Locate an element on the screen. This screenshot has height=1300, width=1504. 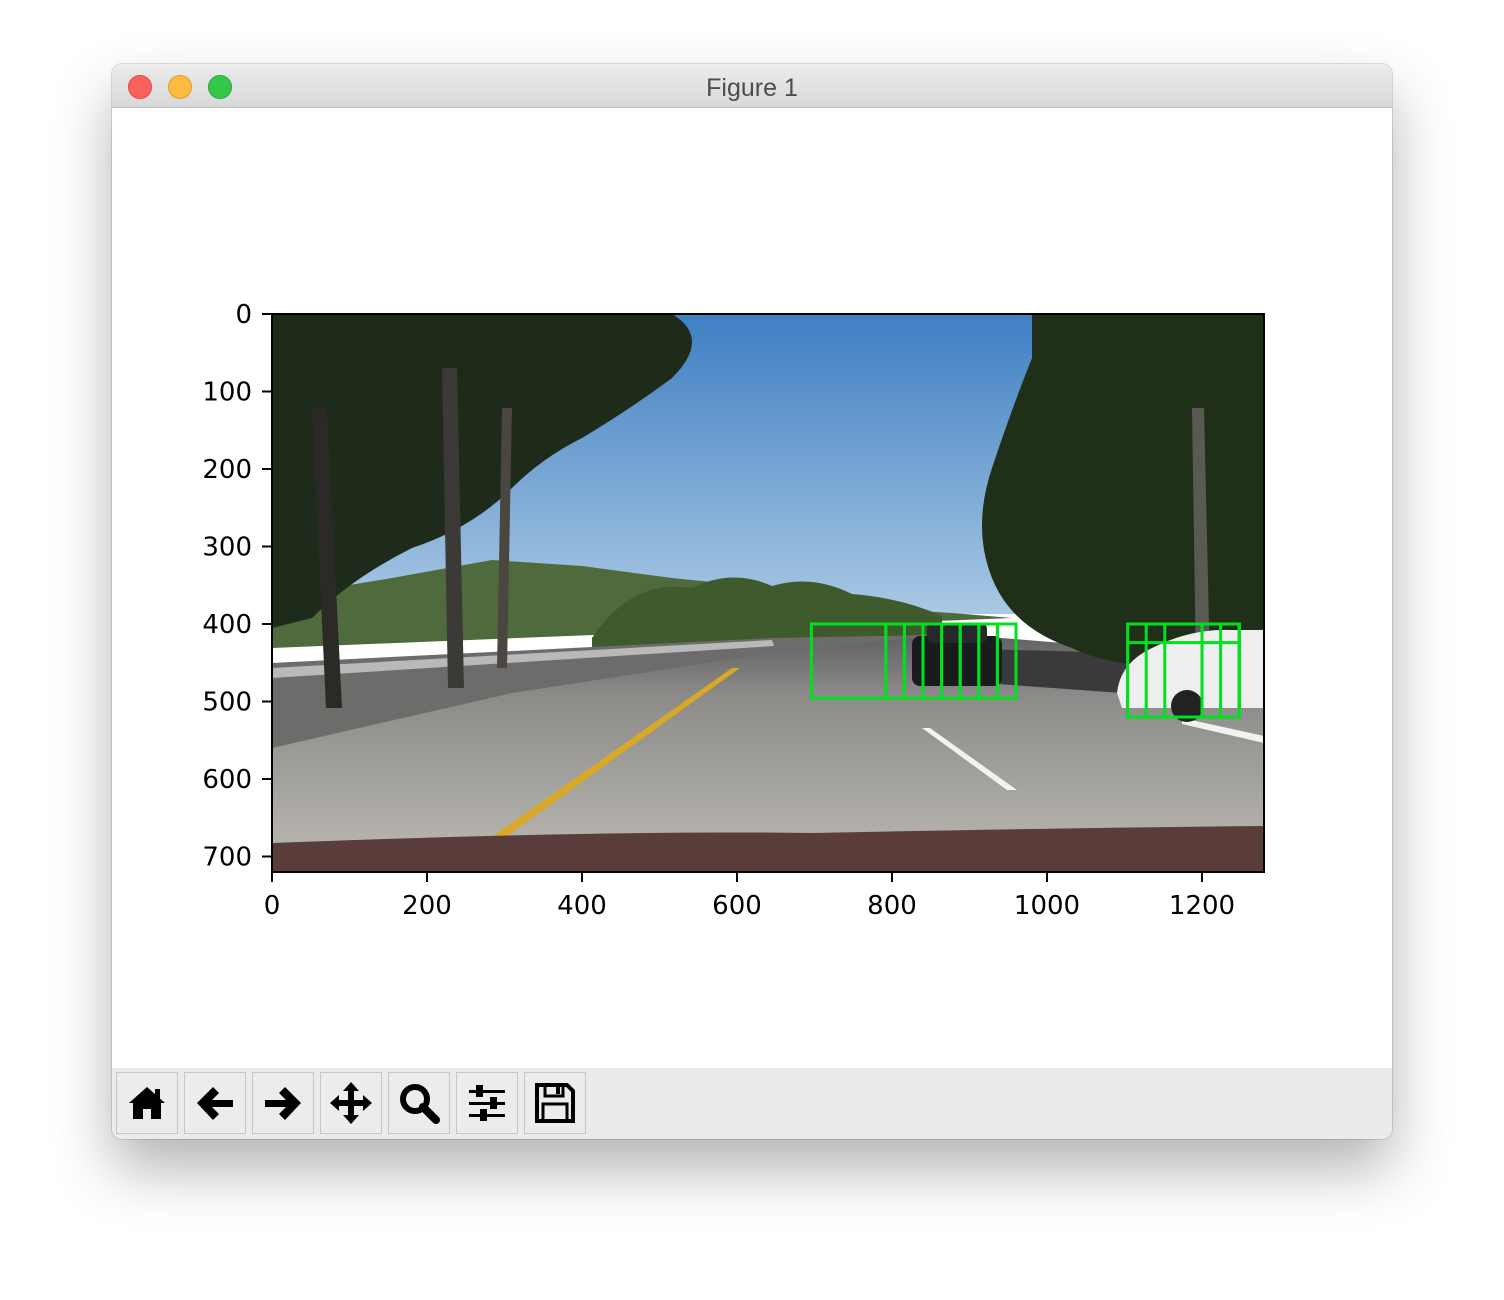
floppy-disk-icon is located at coordinates (555, 1103).